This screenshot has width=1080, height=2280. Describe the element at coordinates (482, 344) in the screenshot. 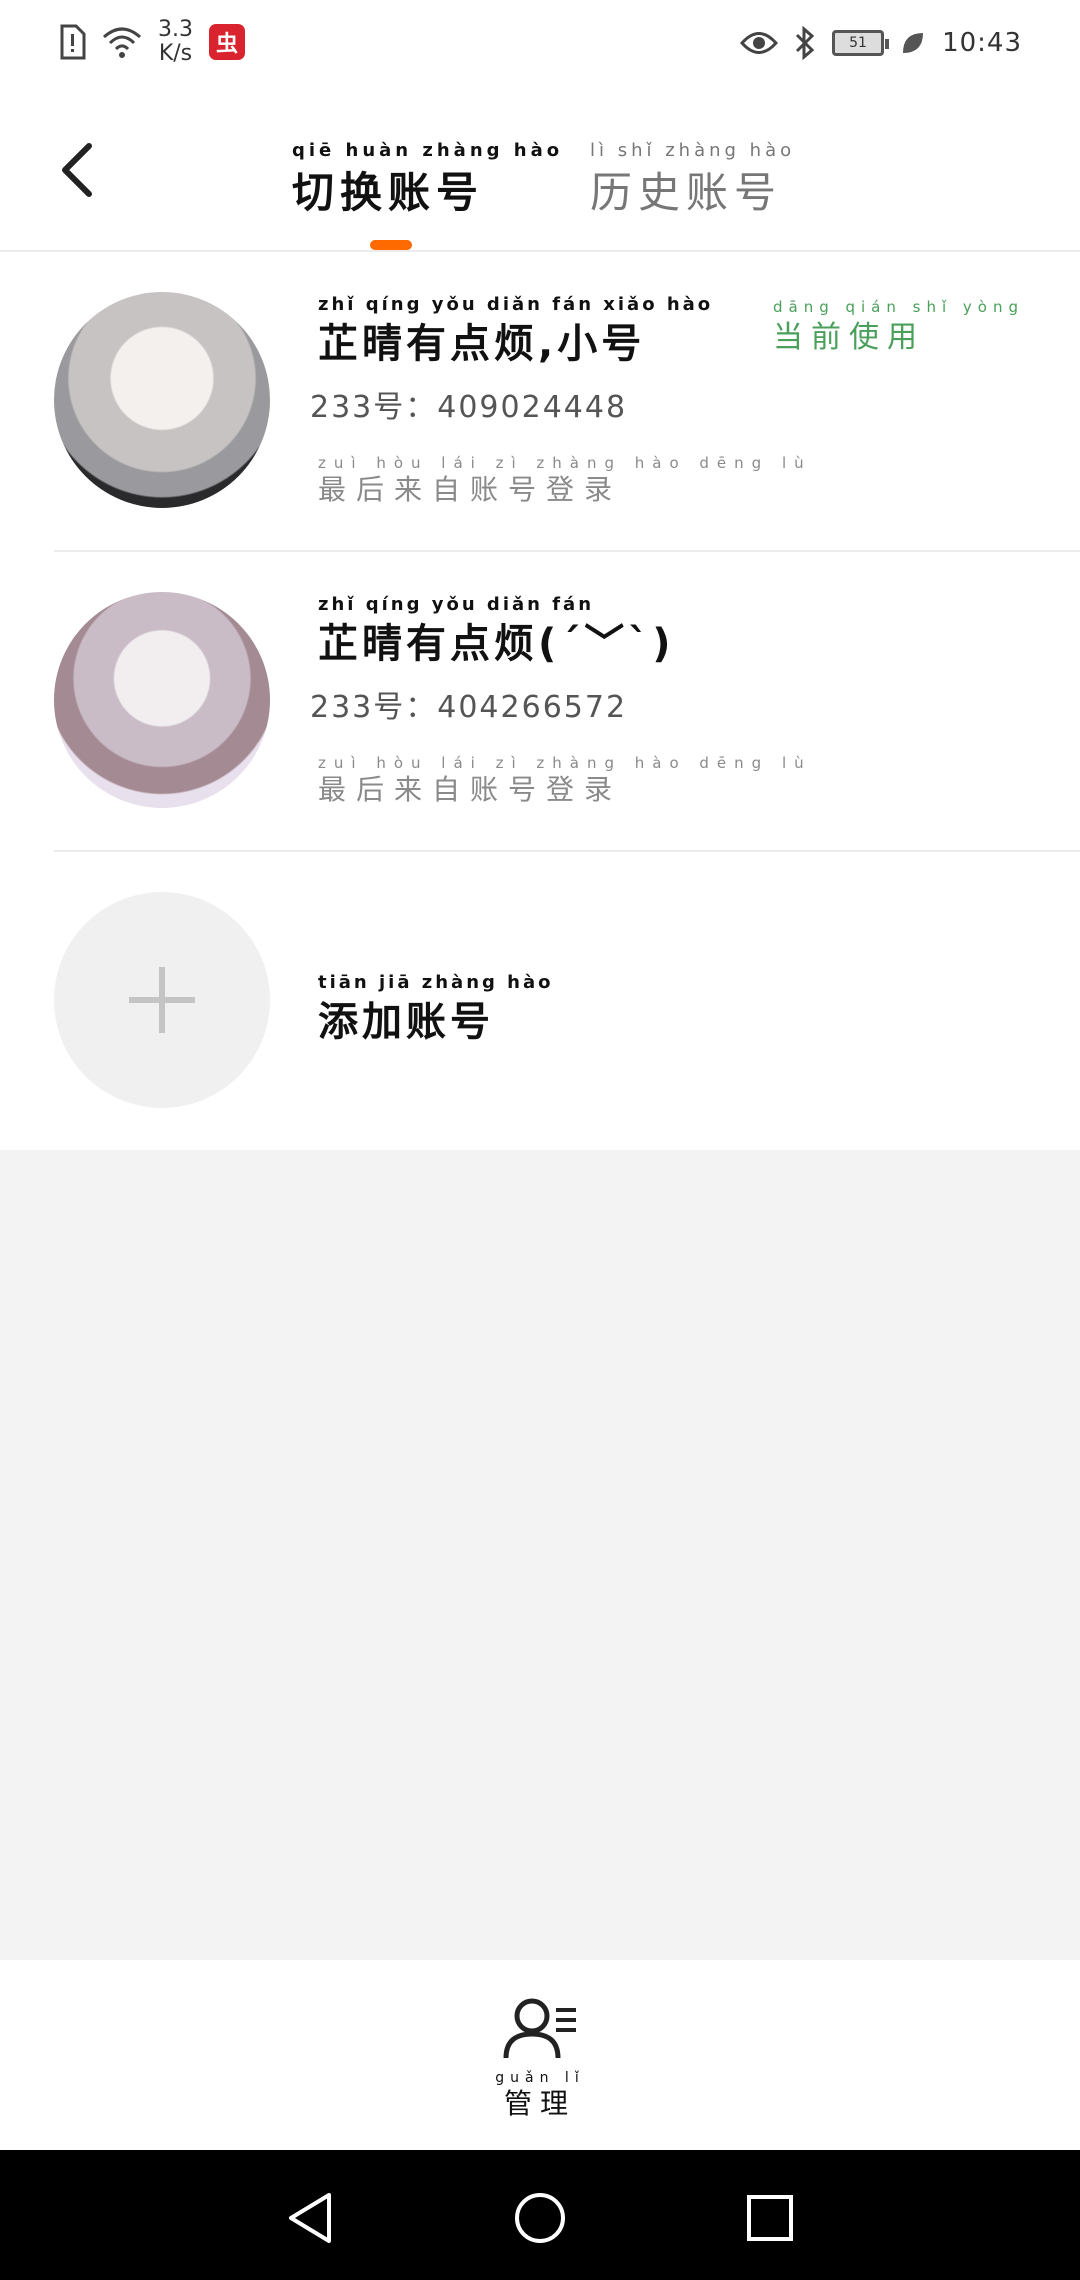

I see `account-name-text: 芷晴有点烦,小号` at that location.